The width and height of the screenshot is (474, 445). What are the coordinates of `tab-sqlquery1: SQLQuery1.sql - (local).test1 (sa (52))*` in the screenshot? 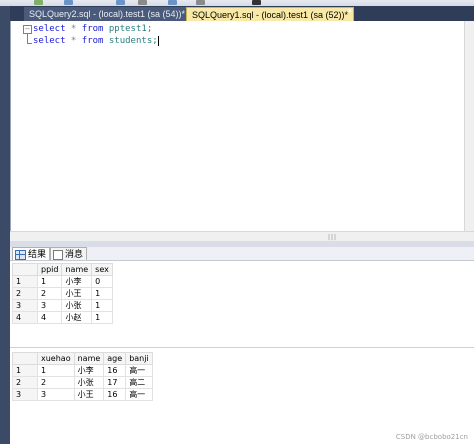 It's located at (270, 14).